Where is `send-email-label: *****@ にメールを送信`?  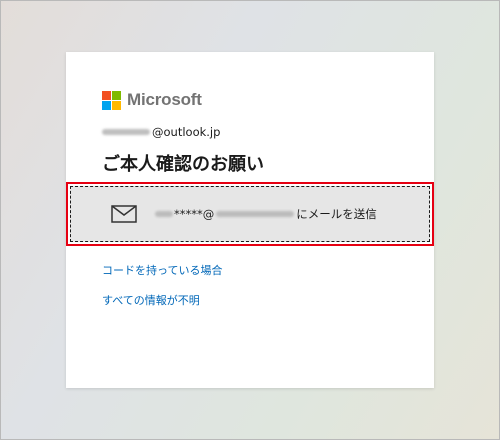
send-email-label: *****@ にメールを送信 is located at coordinates (266, 214).